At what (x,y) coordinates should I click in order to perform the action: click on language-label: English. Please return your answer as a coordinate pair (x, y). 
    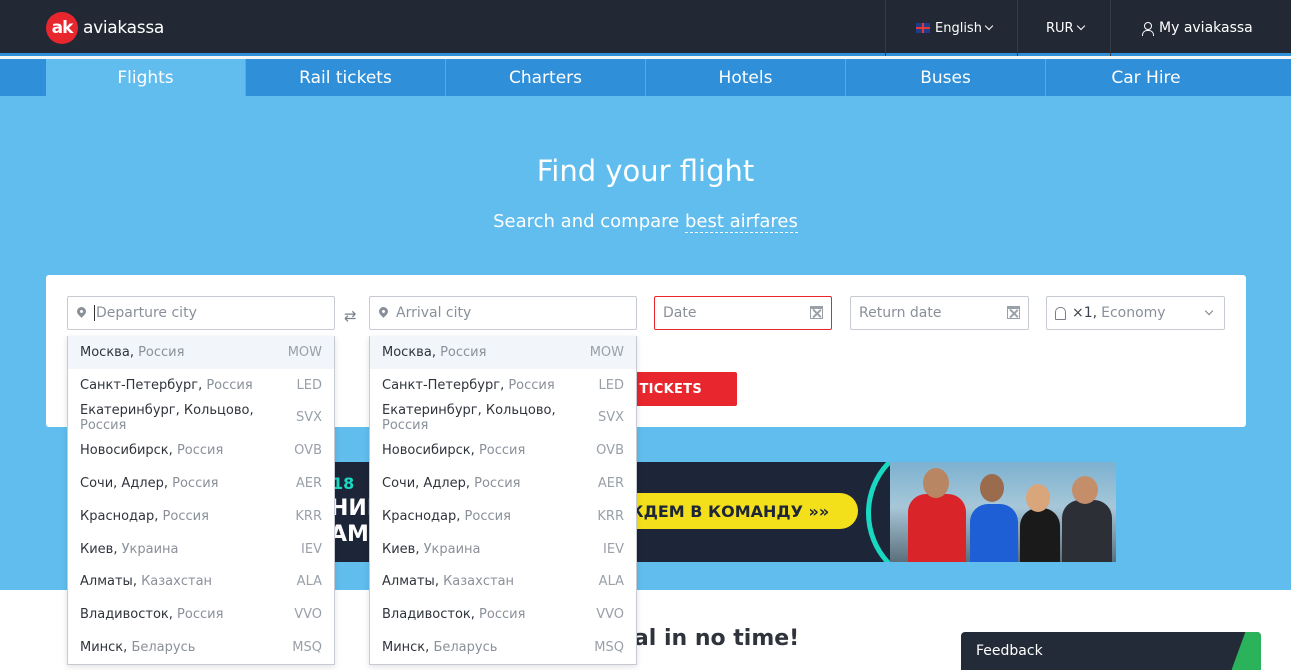
    Looking at the image, I should click on (958, 28).